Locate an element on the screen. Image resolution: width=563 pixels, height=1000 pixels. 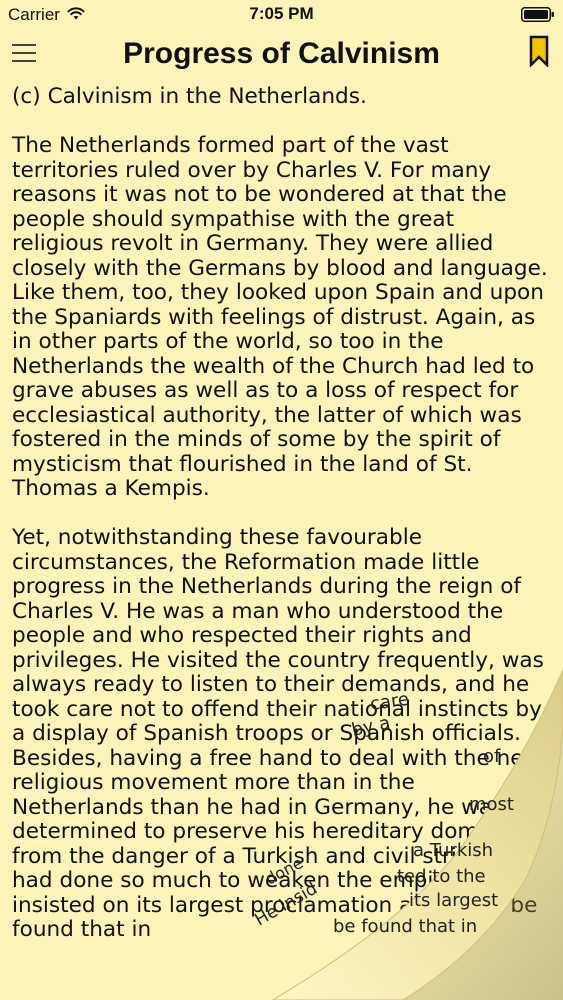
nav-bar: Progress of Calvinism is located at coordinates (281, 54).